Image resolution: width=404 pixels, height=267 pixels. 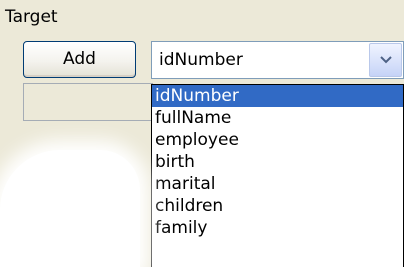 I want to click on field-select-value: idNumber, so click(x=201, y=60).